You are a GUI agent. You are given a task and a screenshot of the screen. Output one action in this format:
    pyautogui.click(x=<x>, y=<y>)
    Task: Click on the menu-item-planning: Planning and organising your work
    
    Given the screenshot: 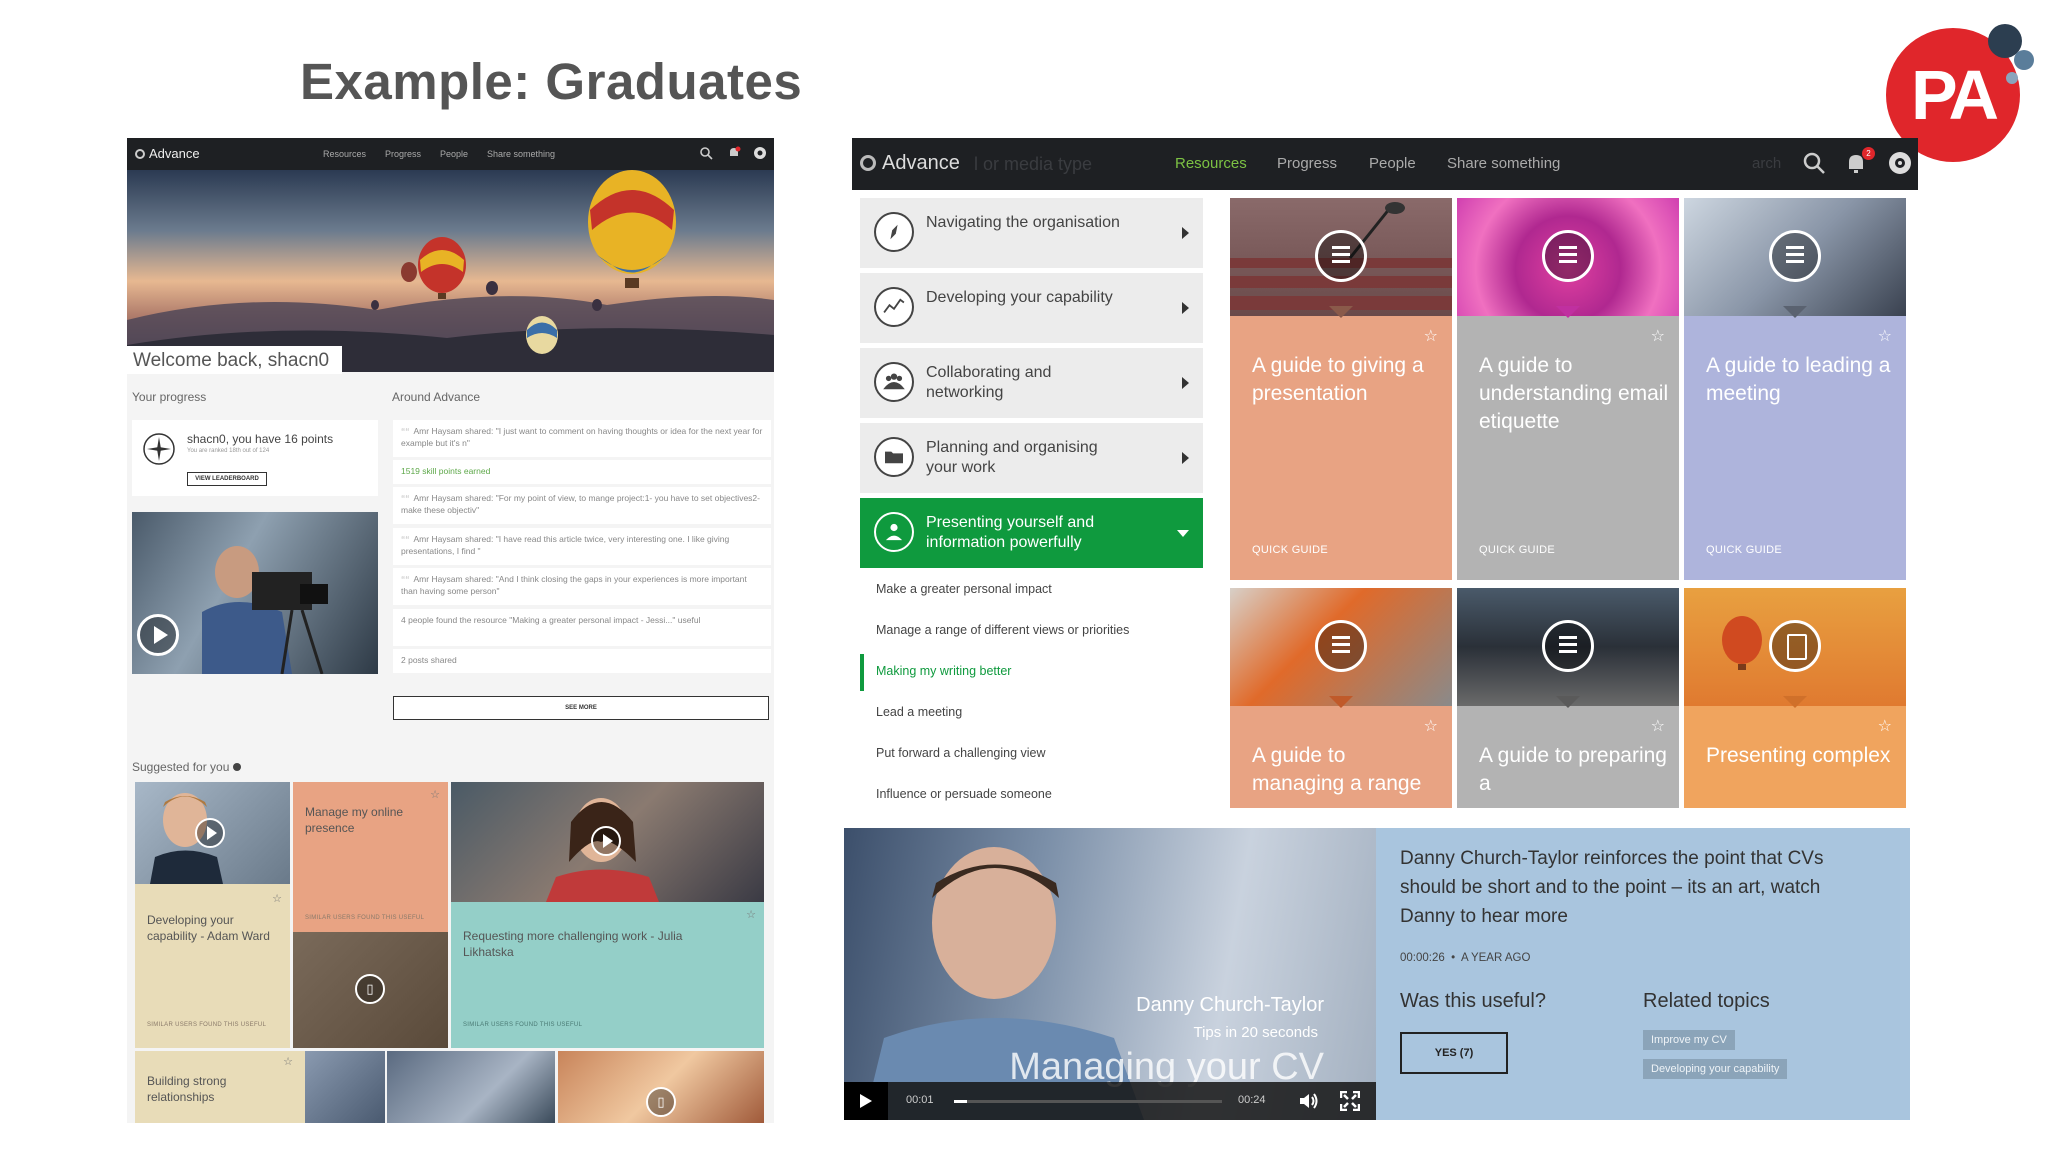 What is the action you would take?
    pyautogui.click(x=1031, y=458)
    